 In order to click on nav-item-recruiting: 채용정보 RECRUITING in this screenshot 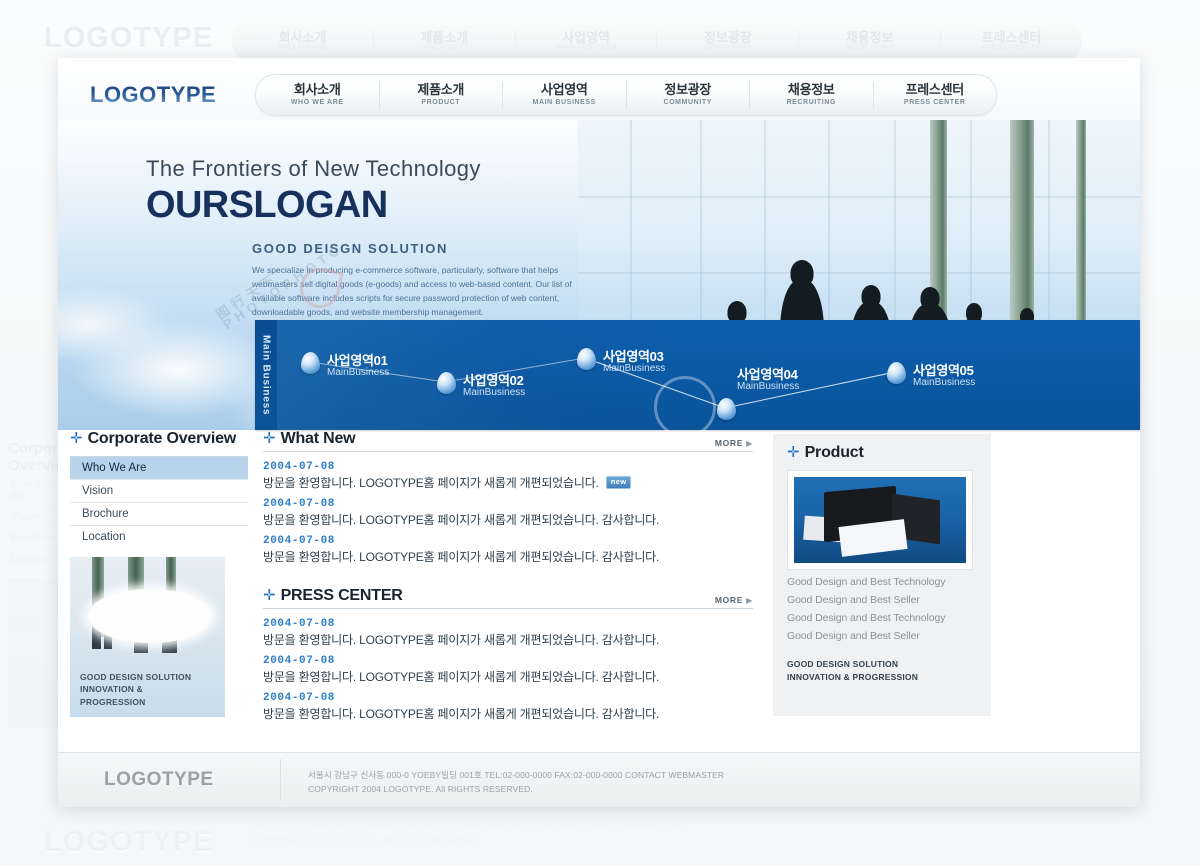, I will do `click(812, 95)`.